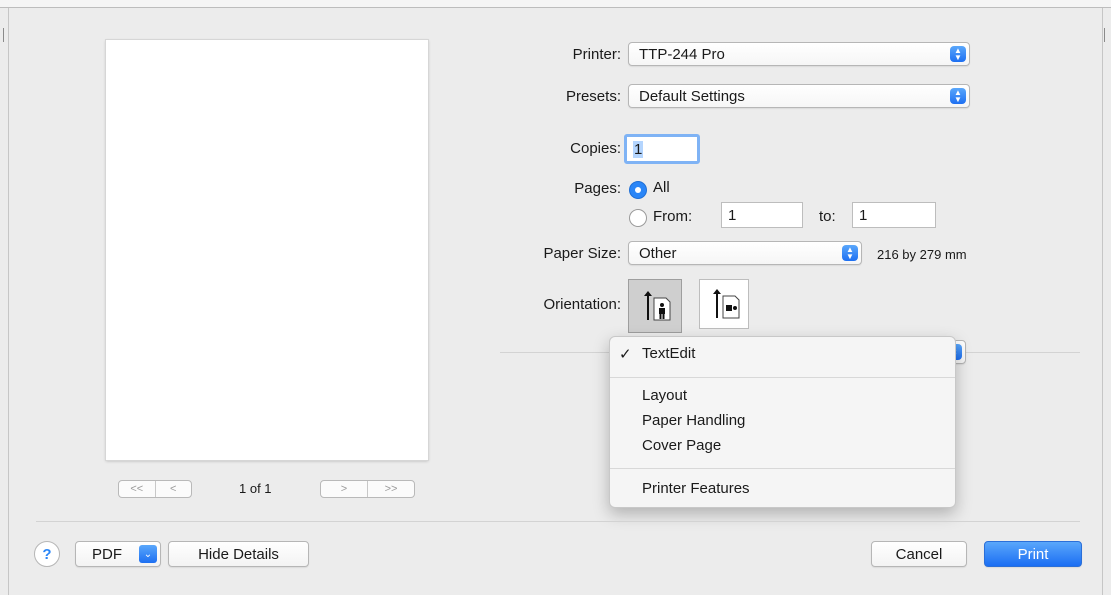  Describe the element at coordinates (596, 54) in the screenshot. I see `printer-label: Printer:` at that location.